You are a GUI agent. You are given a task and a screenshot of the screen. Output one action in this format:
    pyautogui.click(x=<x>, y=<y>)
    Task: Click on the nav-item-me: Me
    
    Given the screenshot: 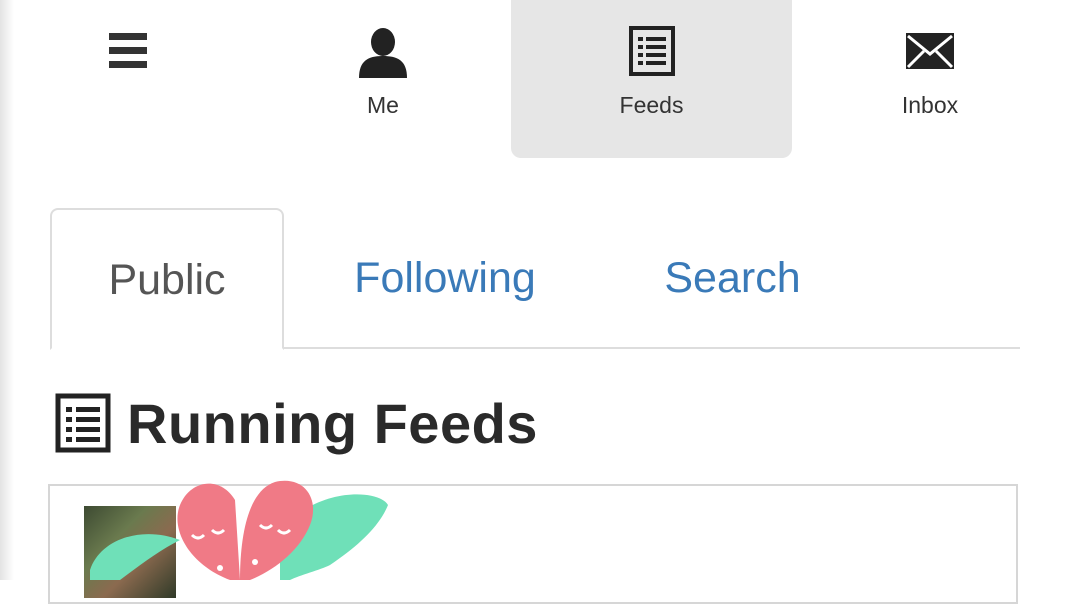 What is the action you would take?
    pyautogui.click(x=383, y=79)
    